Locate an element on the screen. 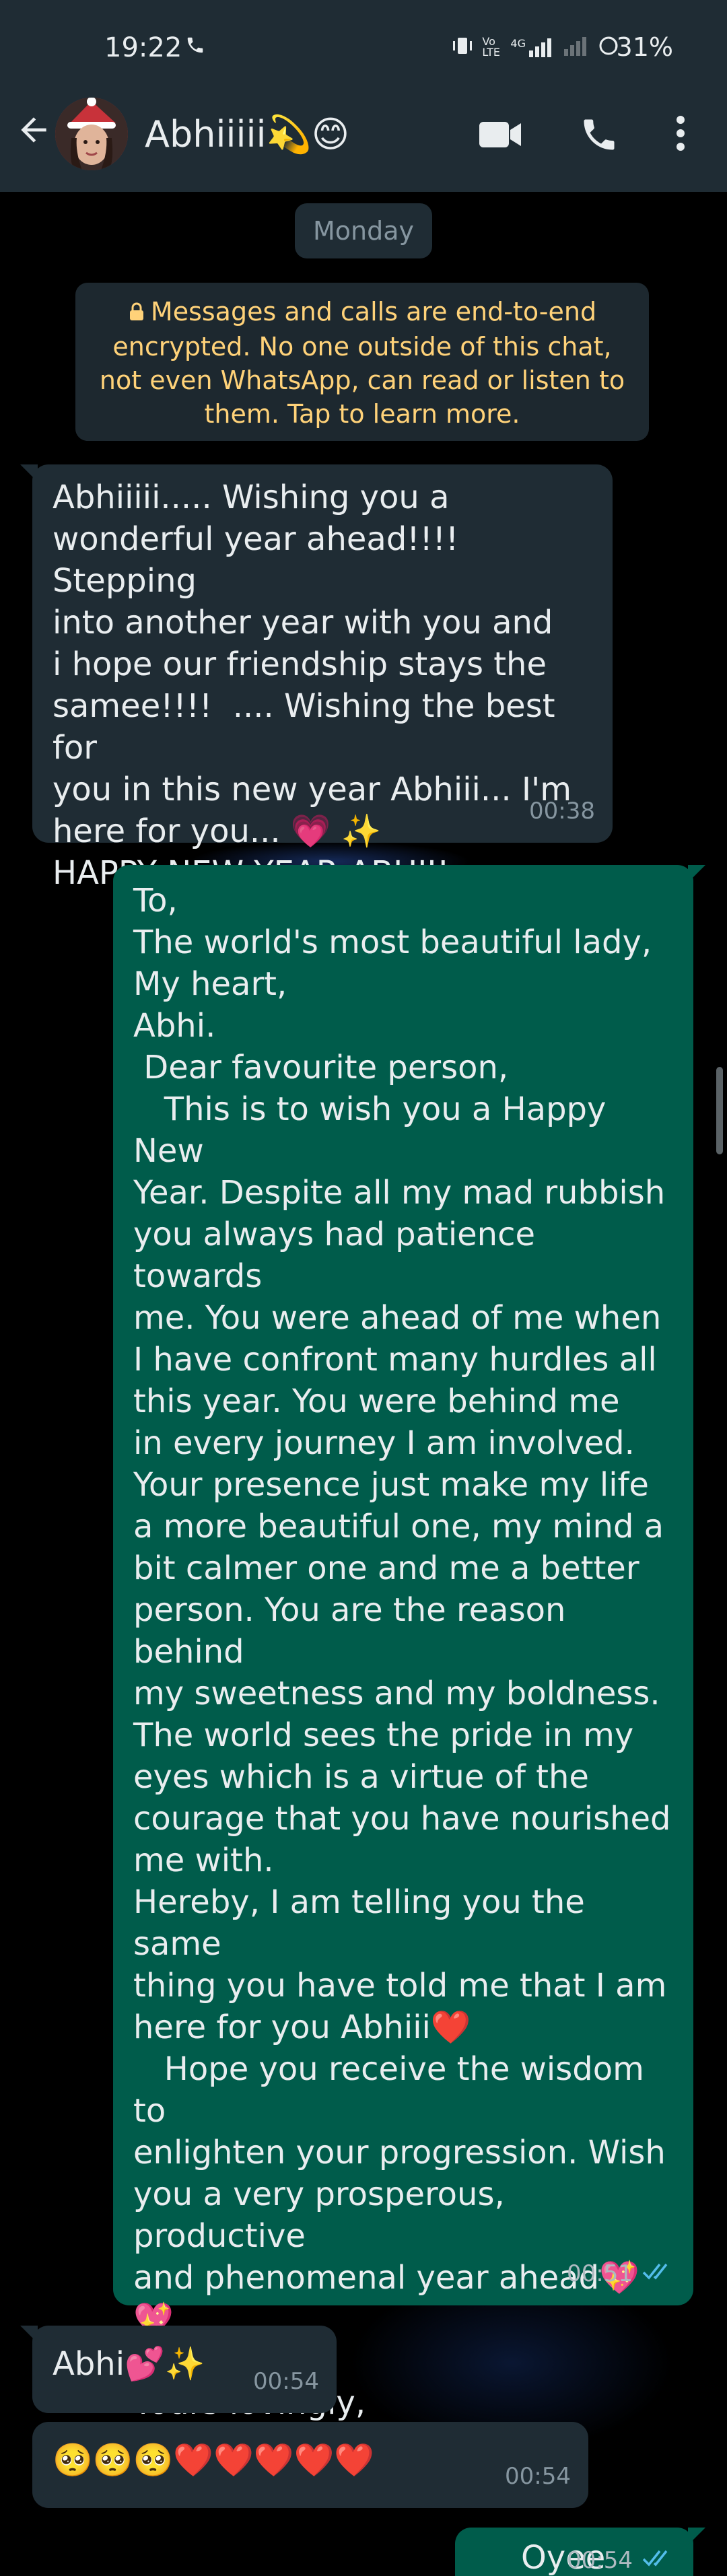 The image size is (727, 2576). status-icons: Vo LTE 4G is located at coordinates (535, 47).